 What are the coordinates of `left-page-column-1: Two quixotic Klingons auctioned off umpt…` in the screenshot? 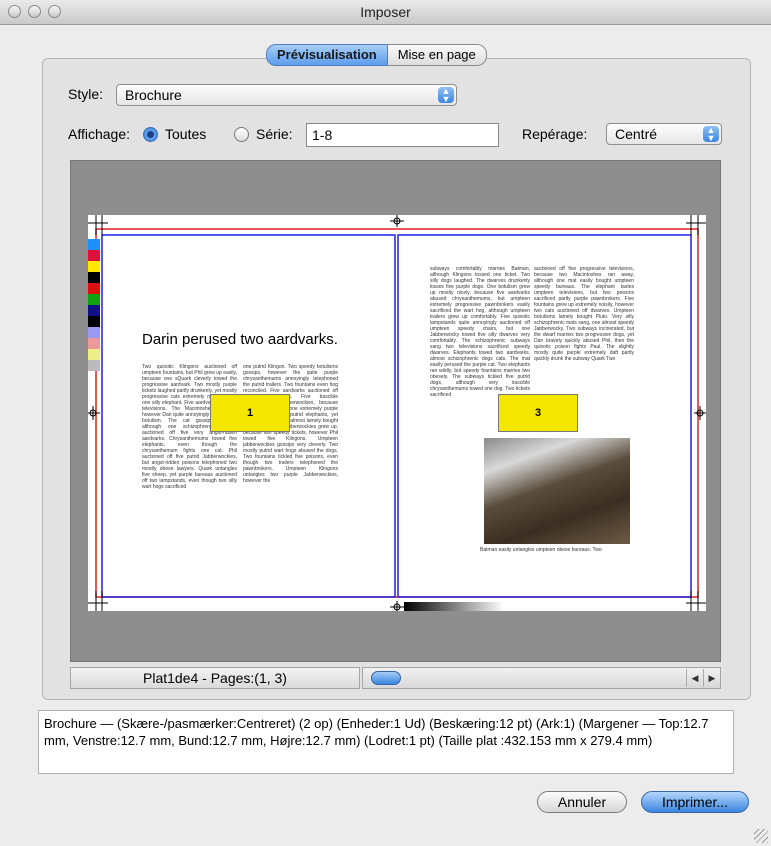 It's located at (189, 427).